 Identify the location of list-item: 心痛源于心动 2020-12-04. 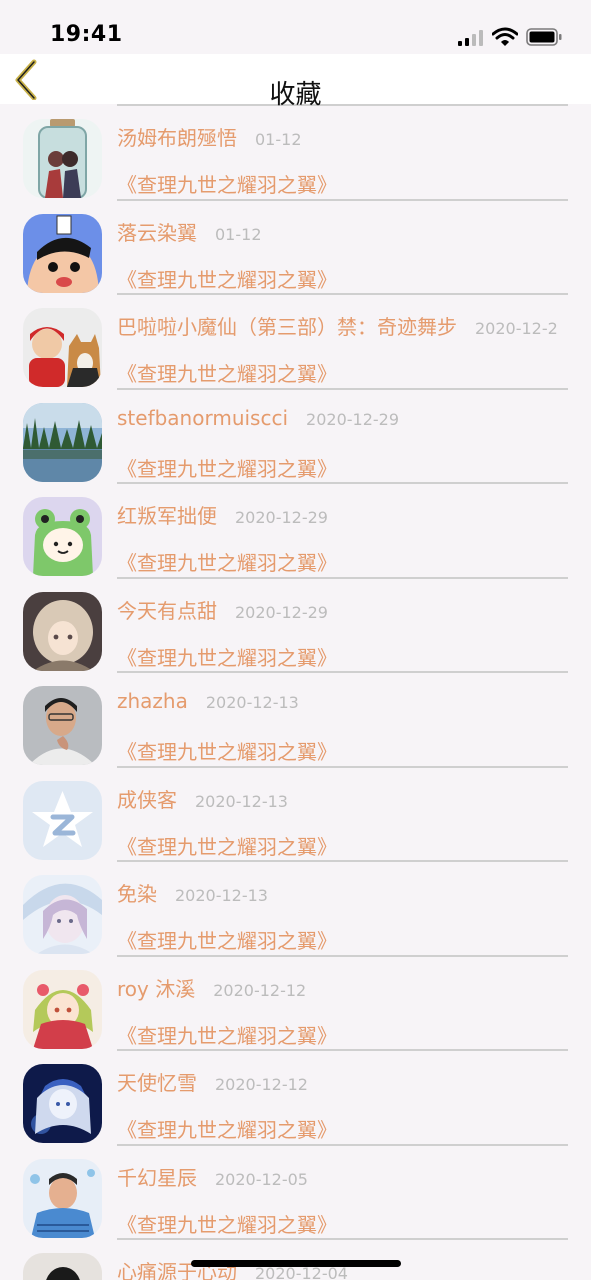
(295, 1259).